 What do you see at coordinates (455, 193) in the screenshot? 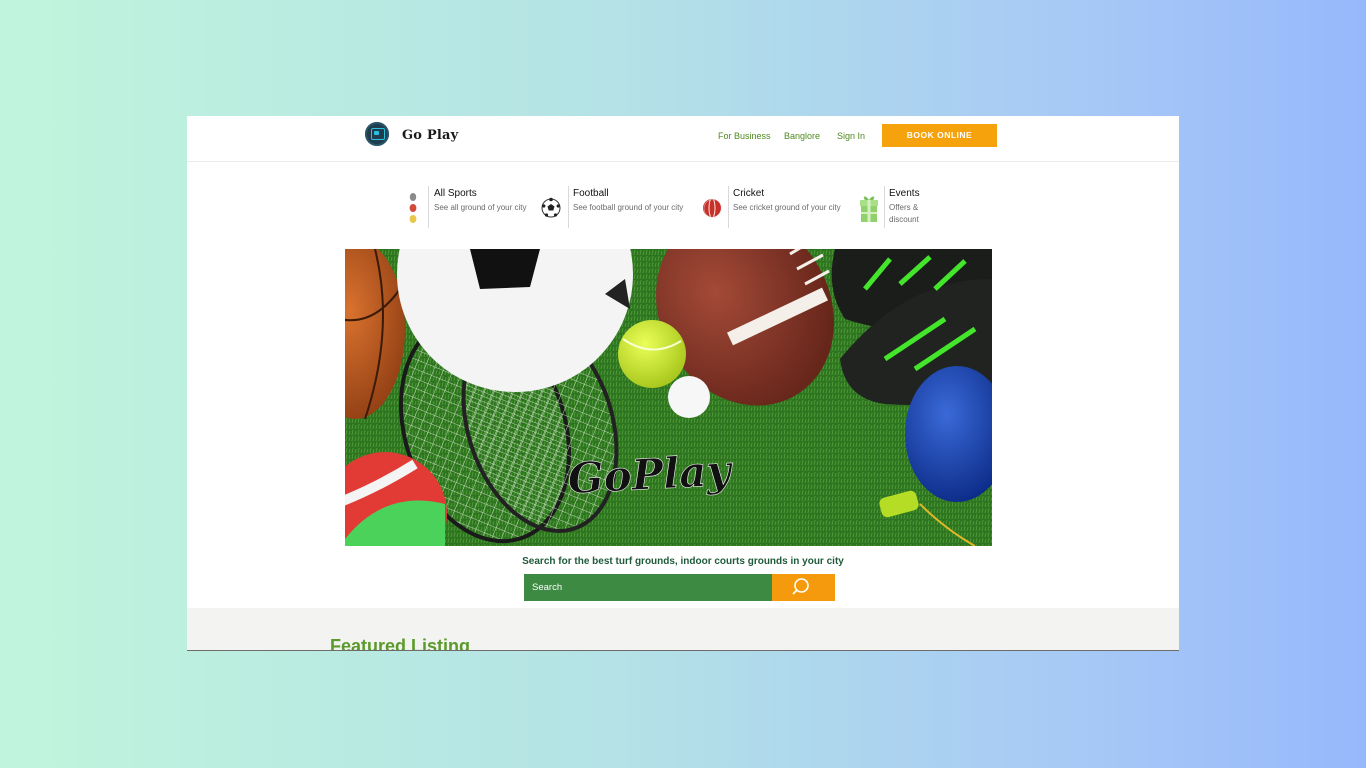
I see `category-title: All Sports` at bounding box center [455, 193].